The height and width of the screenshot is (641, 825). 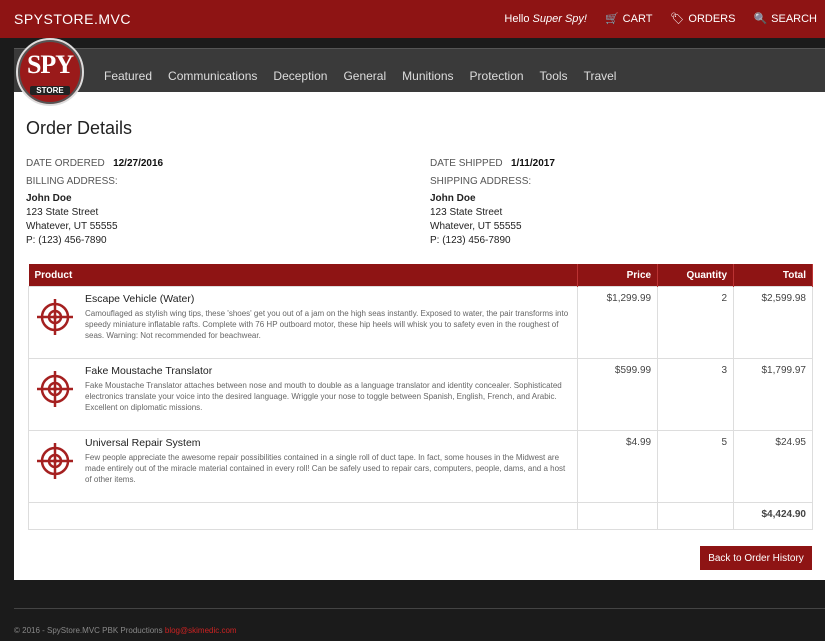 I want to click on date-ordered: DATE ORDERED 12/27/2016, so click(x=94, y=163).